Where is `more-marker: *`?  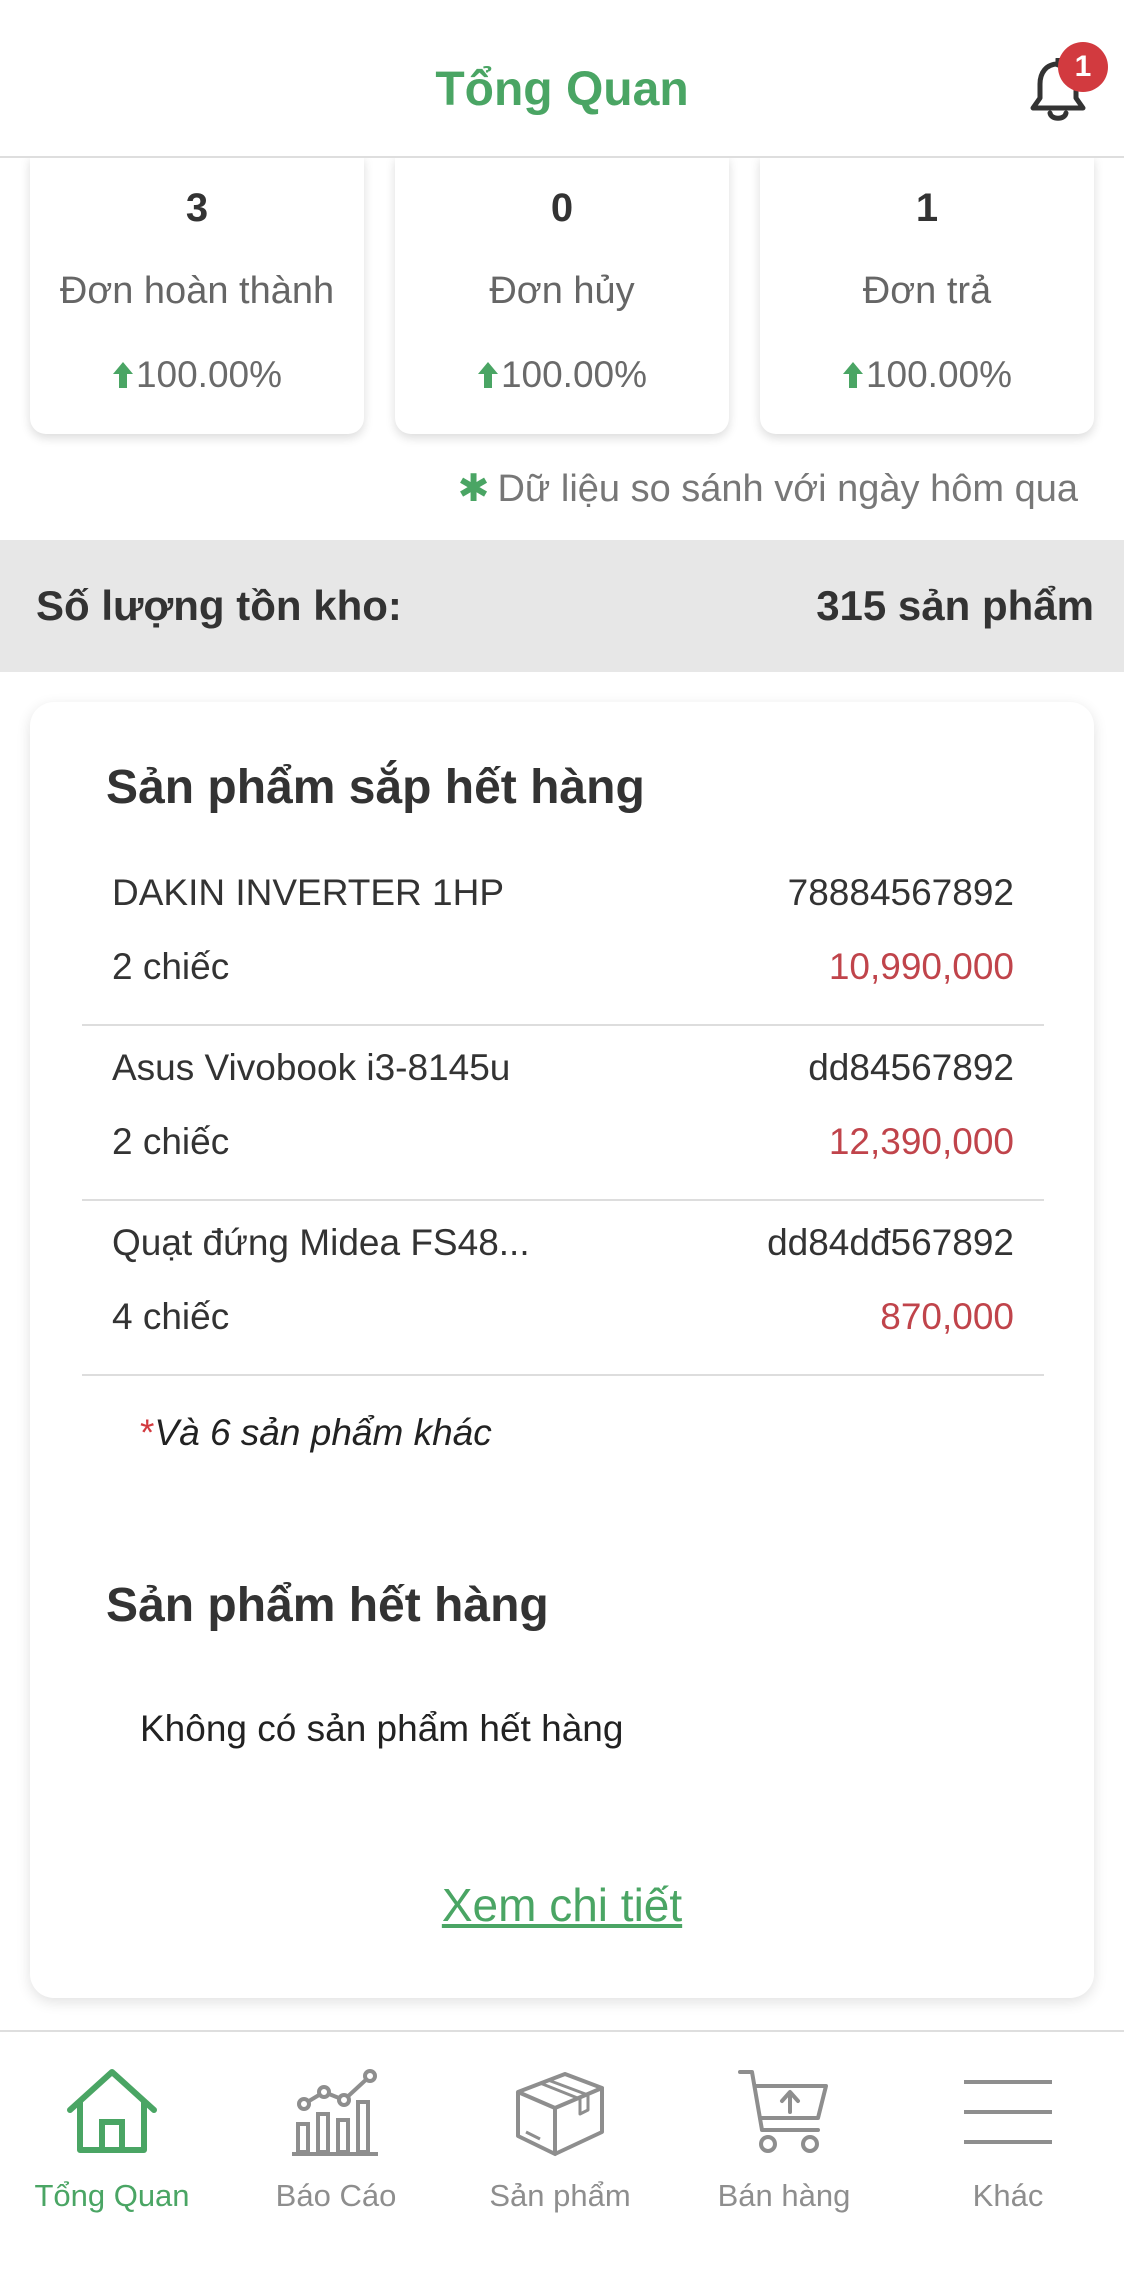 more-marker: * is located at coordinates (147, 1432).